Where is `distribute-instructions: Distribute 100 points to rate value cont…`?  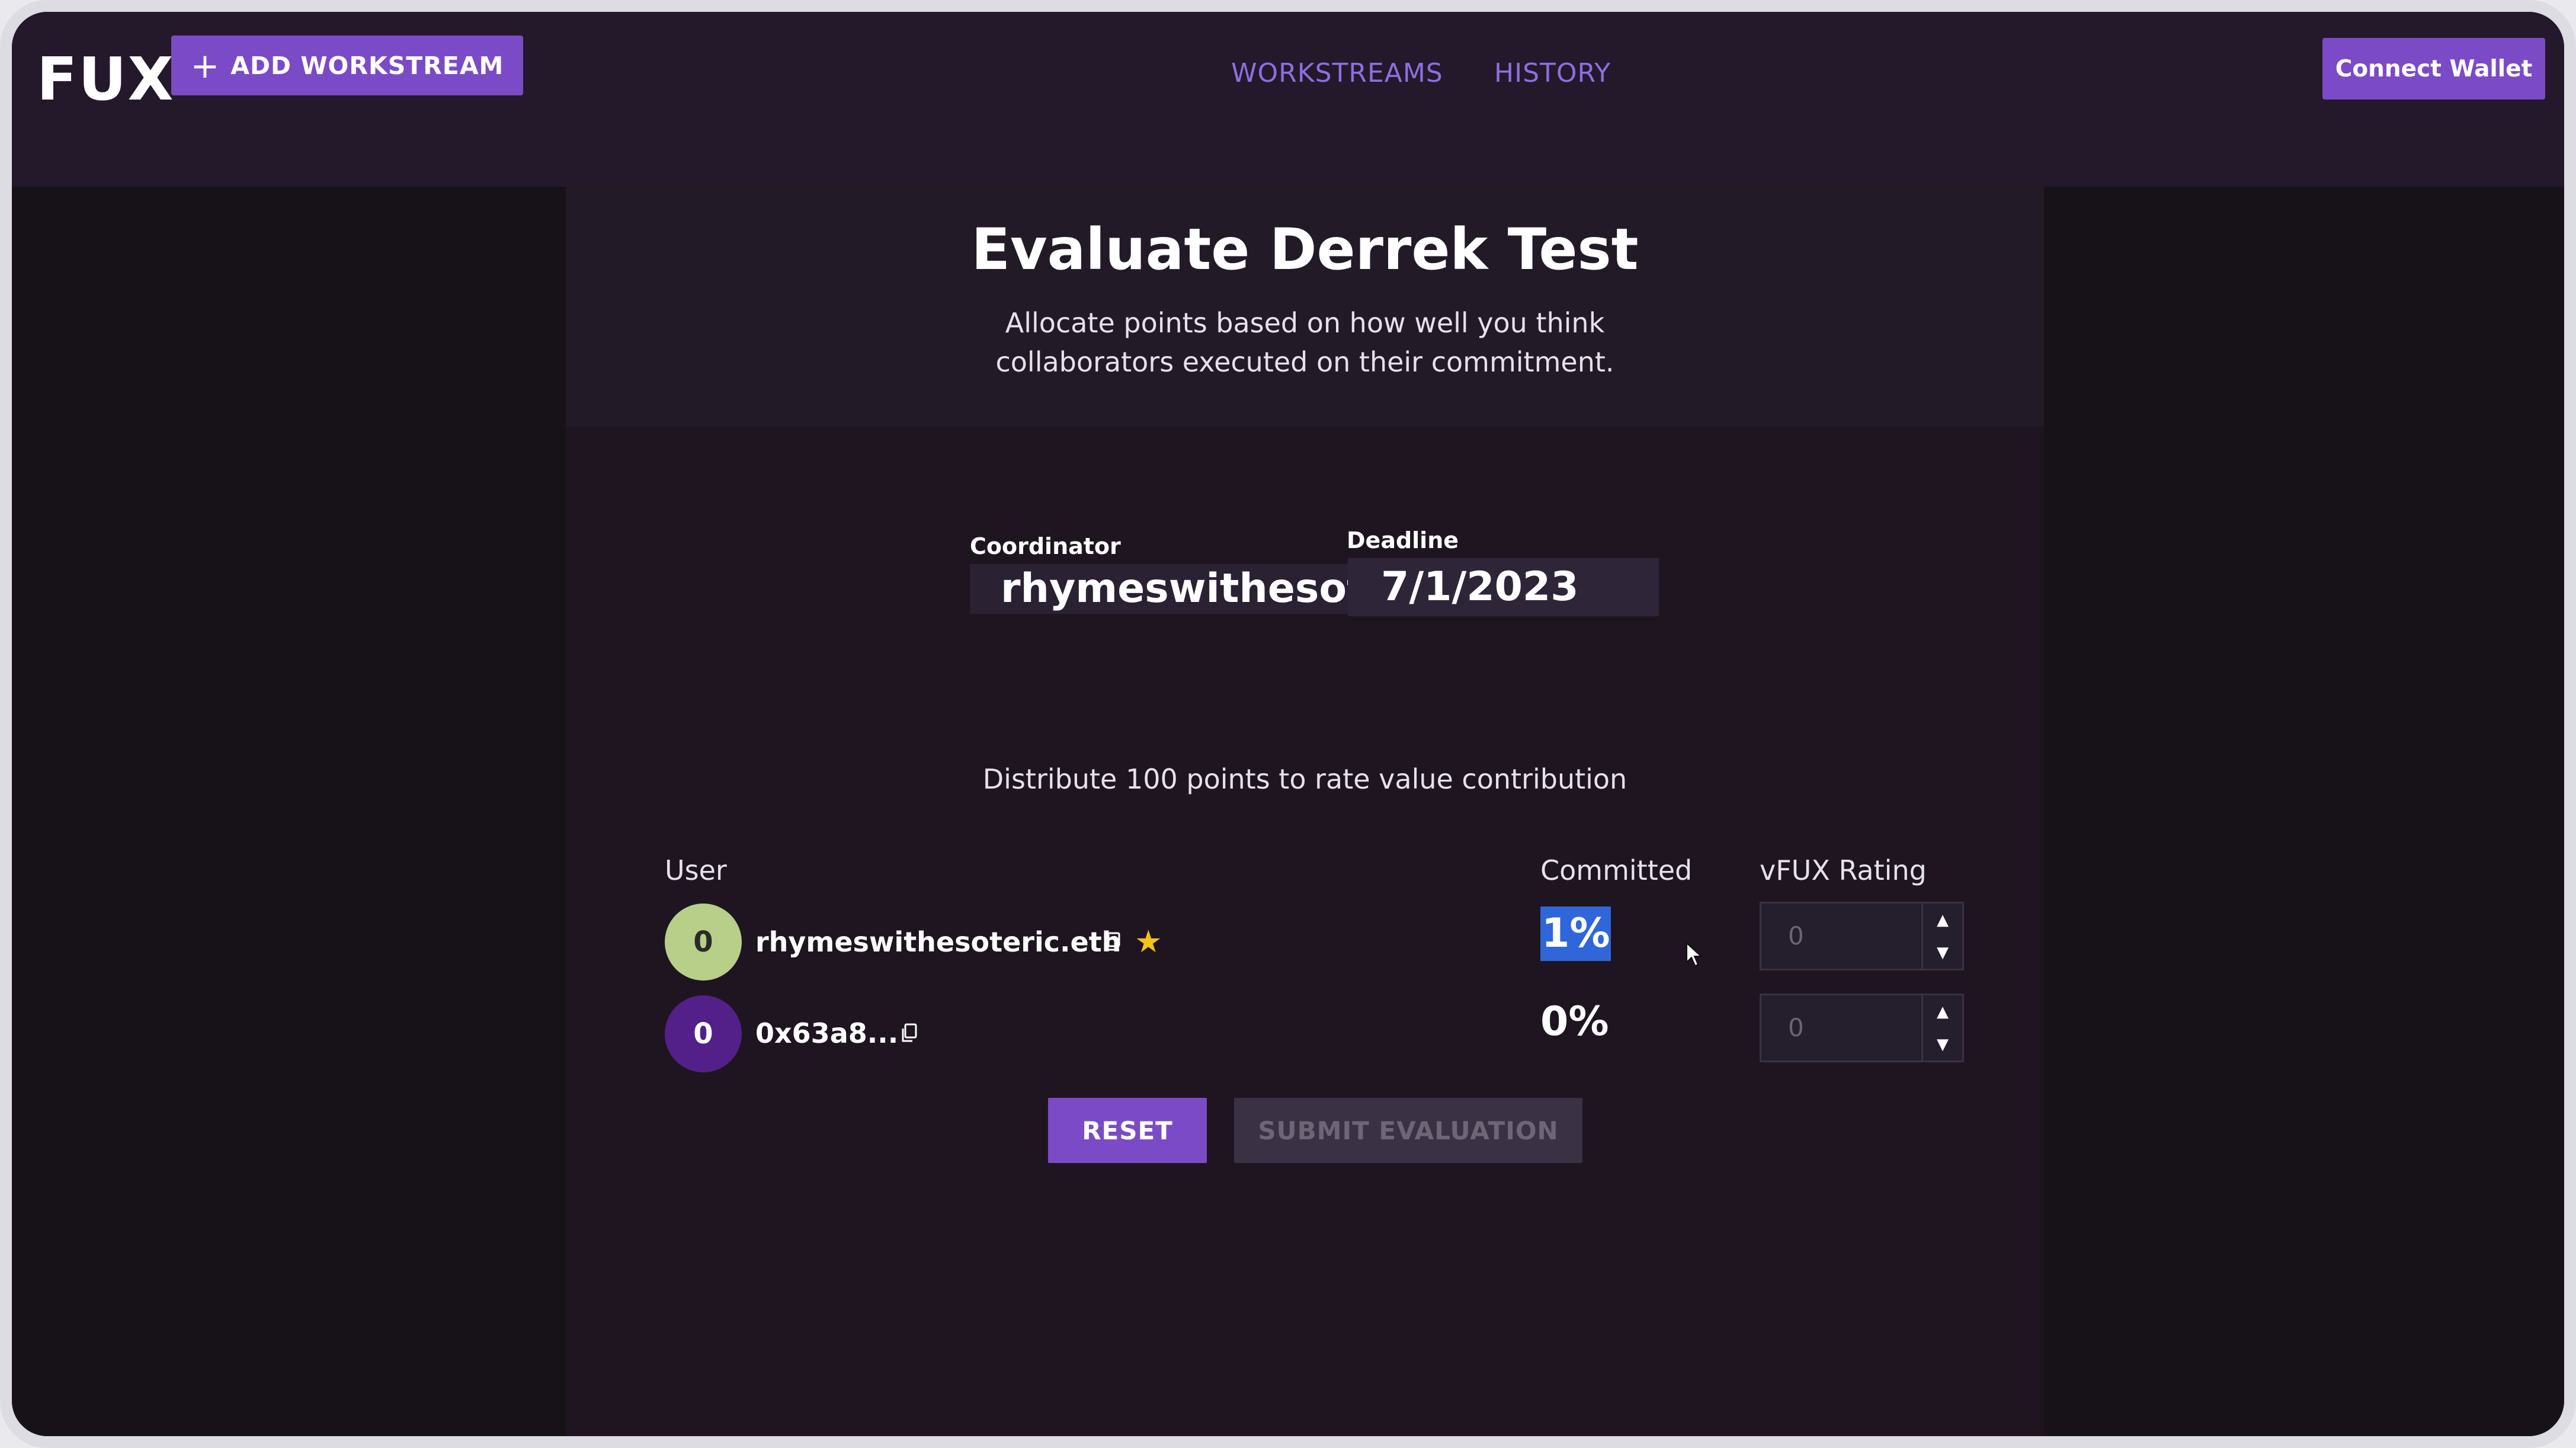 distribute-instructions: Distribute 100 points to rate value cont… is located at coordinates (1304, 779).